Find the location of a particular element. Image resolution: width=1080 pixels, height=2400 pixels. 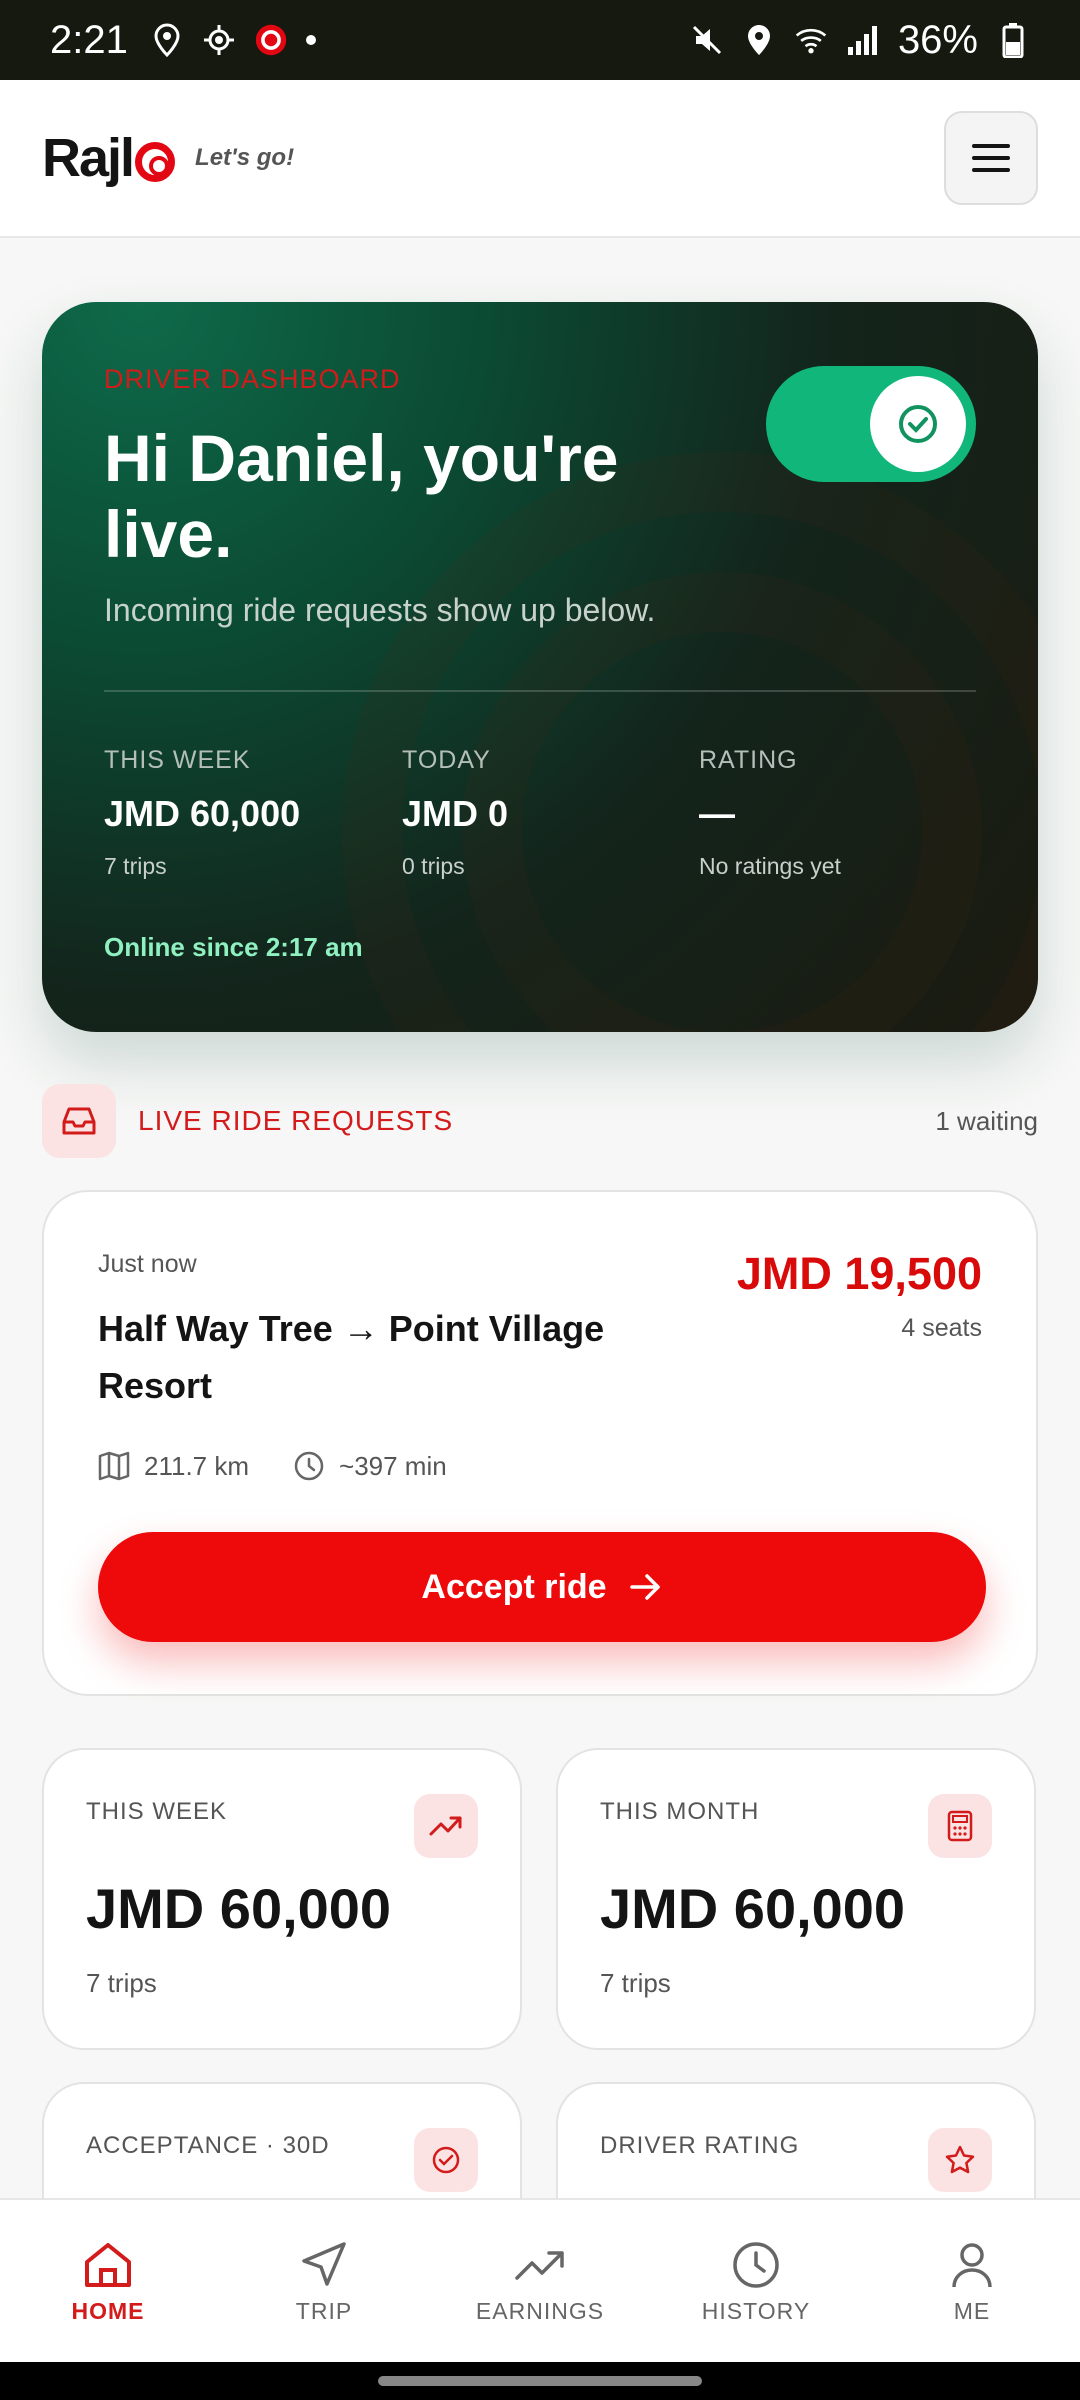

live-requests-header: LIVE RIDE REQUESTS 1 waiting is located at coordinates (540, 1121).